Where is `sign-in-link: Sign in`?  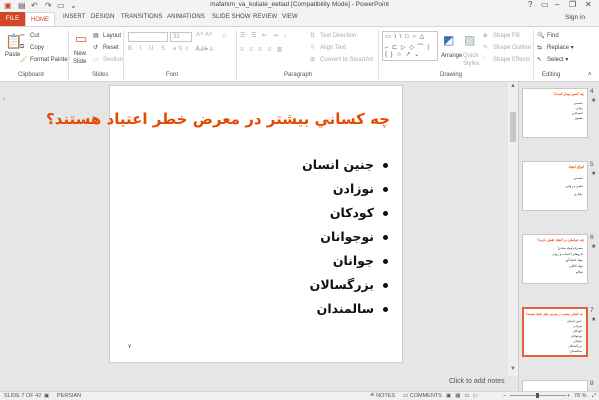 sign-in-link: Sign in is located at coordinates (575, 17).